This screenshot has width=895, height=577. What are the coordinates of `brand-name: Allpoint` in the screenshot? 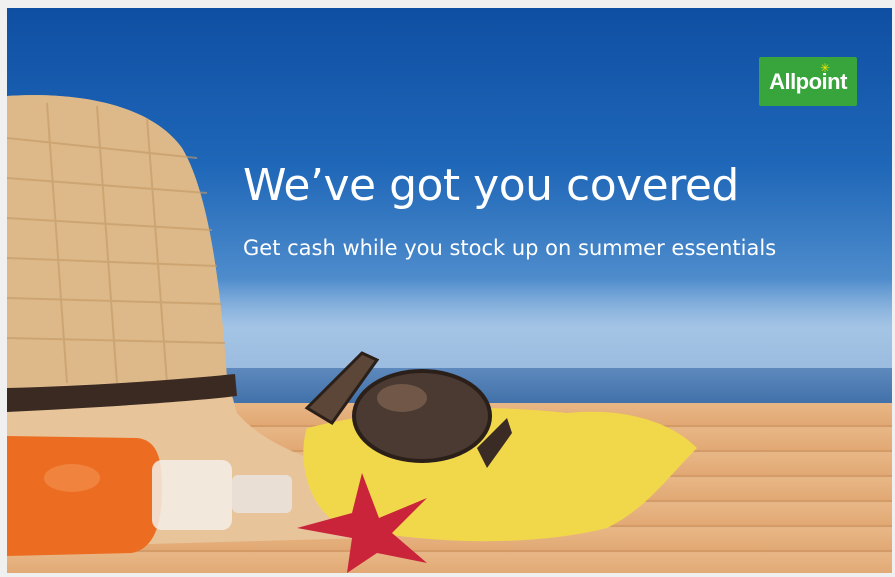 It's located at (808, 81).